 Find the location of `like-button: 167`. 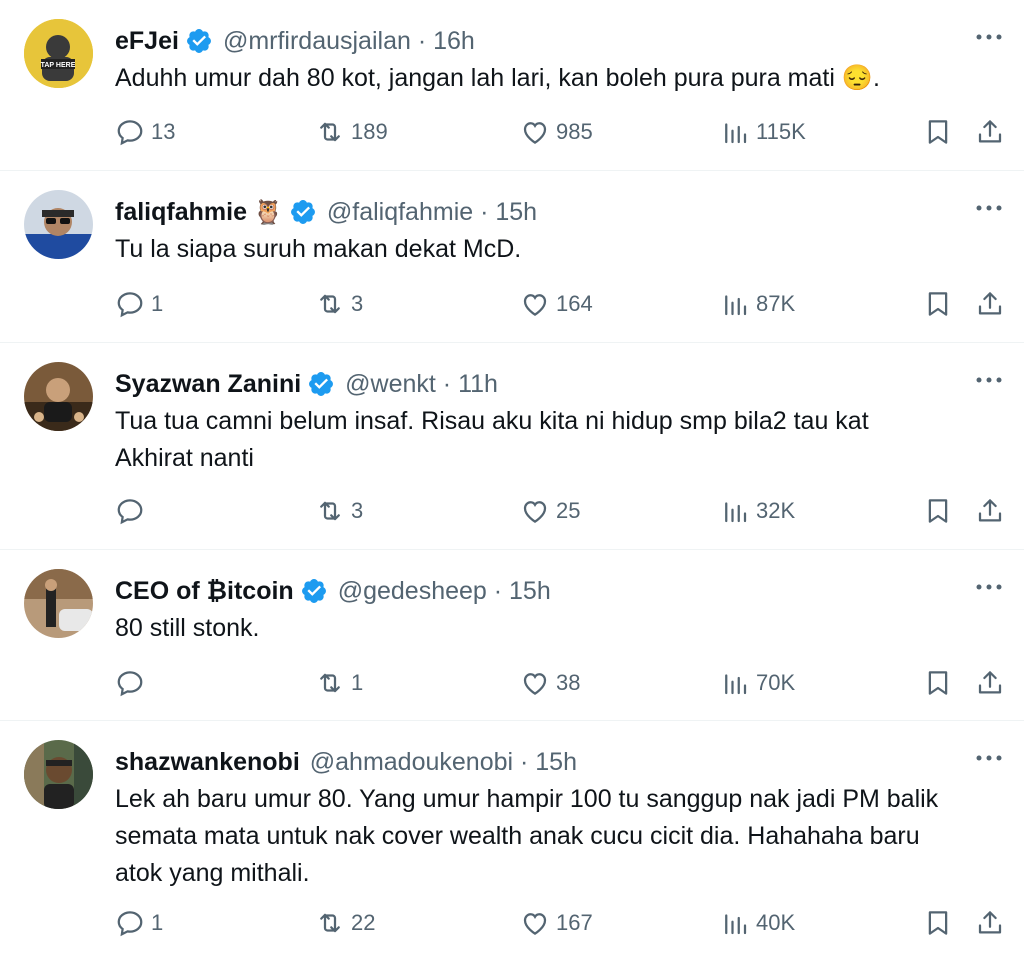

like-button: 167 is located at coordinates (556, 923).